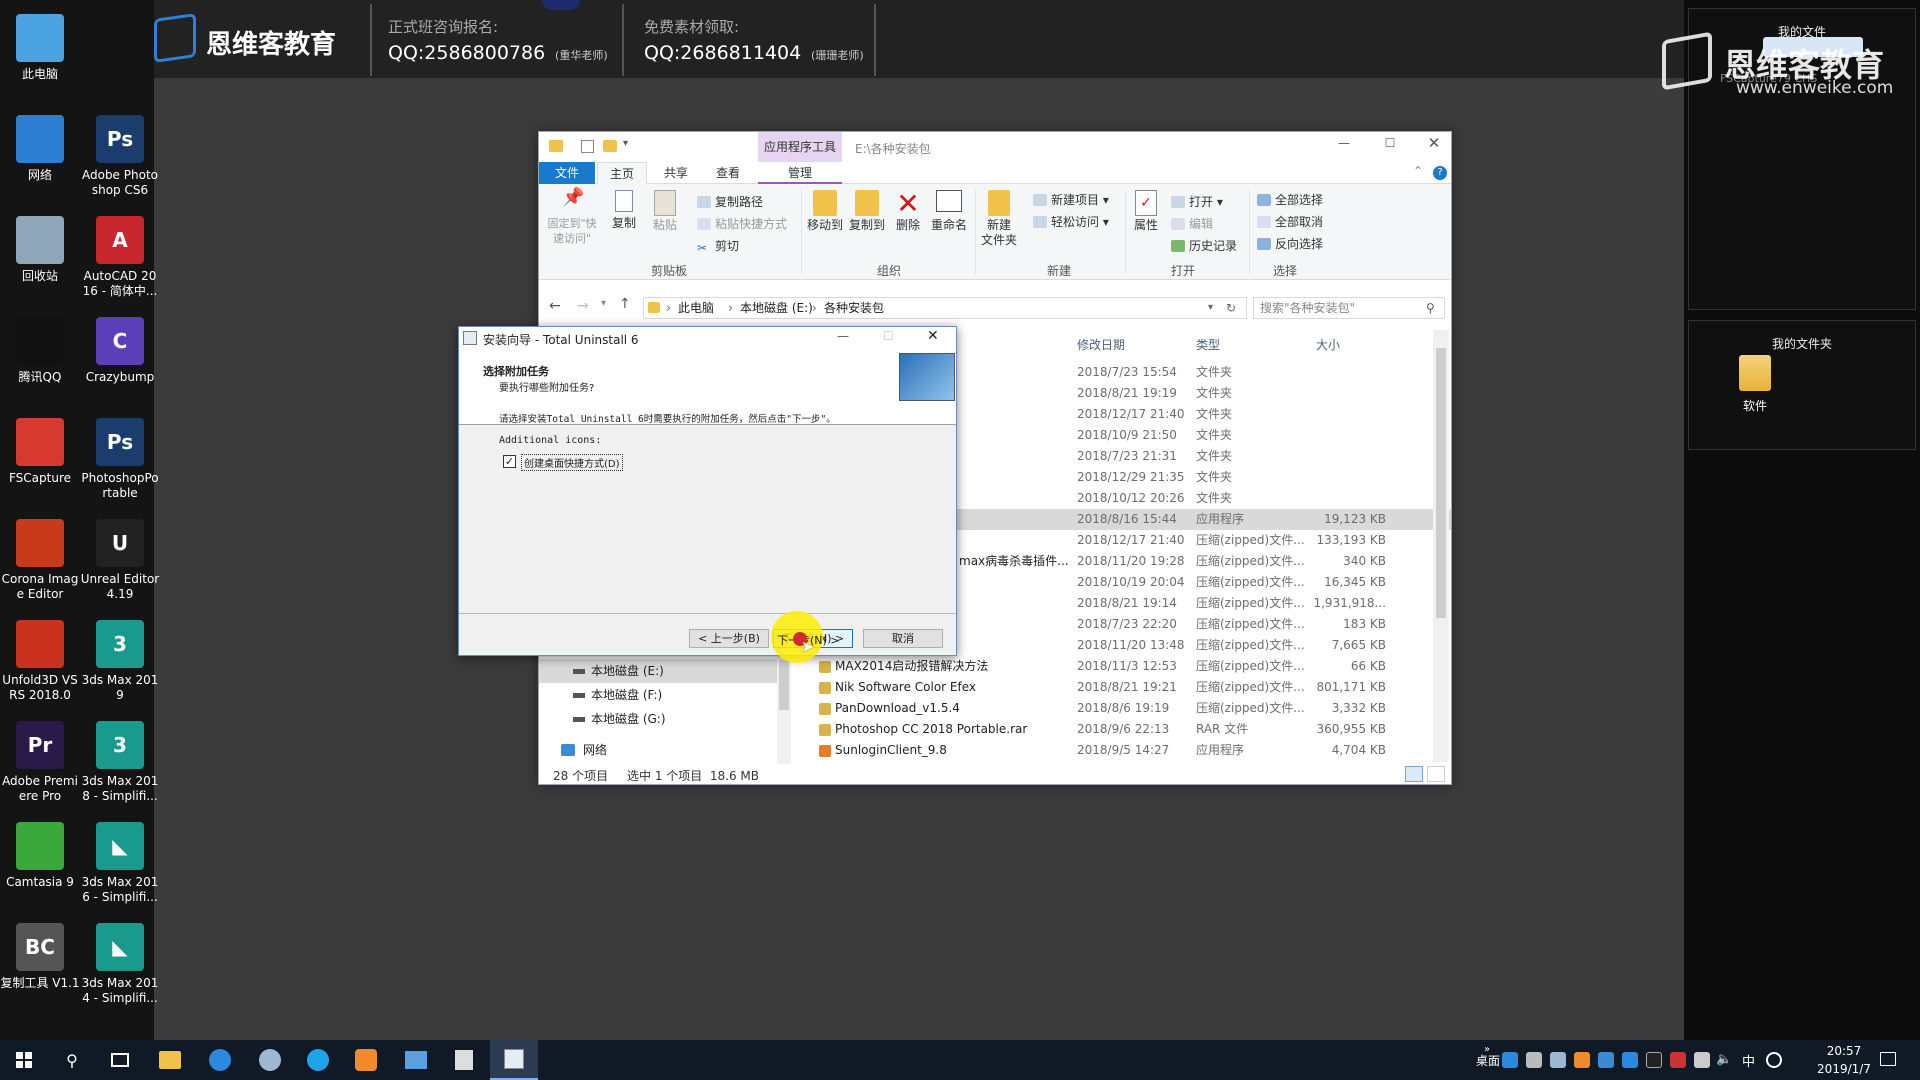  Describe the element at coordinates (40, 247) in the screenshot. I see `desktop-shortcut: 回收站` at that location.